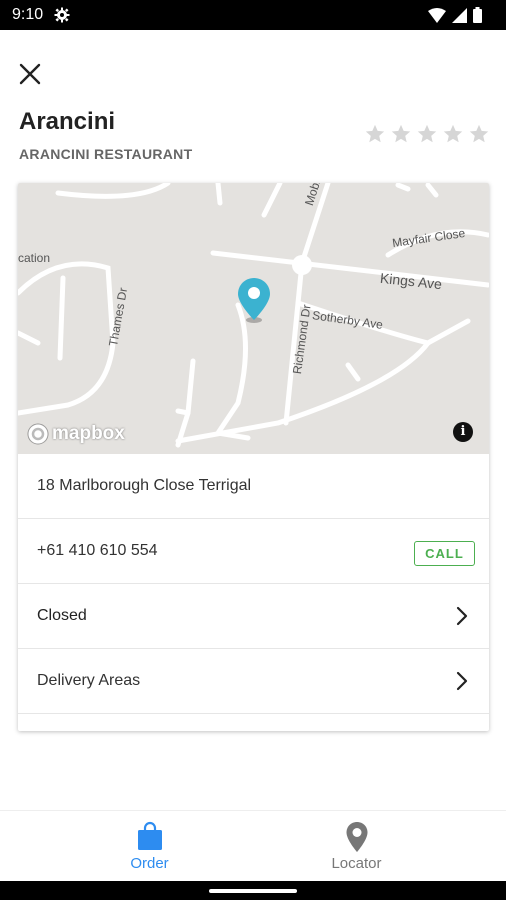 The width and height of the screenshot is (506, 900). What do you see at coordinates (28, 14) in the screenshot?
I see `status-time: 9:10` at bounding box center [28, 14].